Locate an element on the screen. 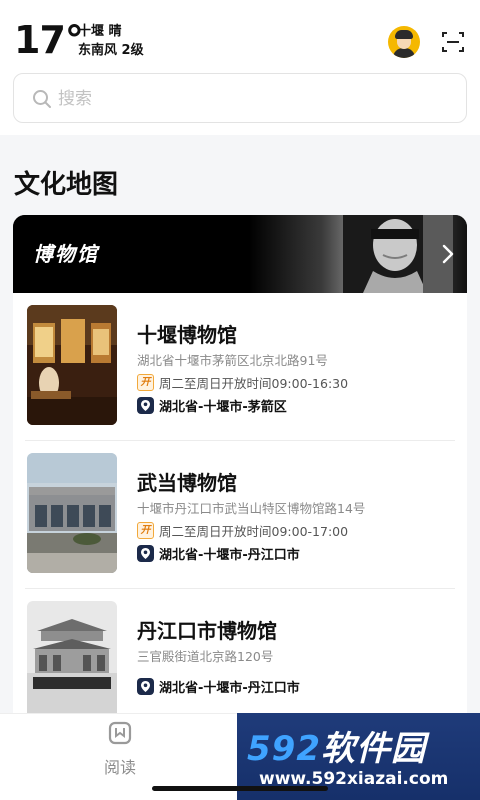 This screenshot has width=480, height=800. weather-info: 十堰 晴 东南风 2级 is located at coordinates (111, 41).